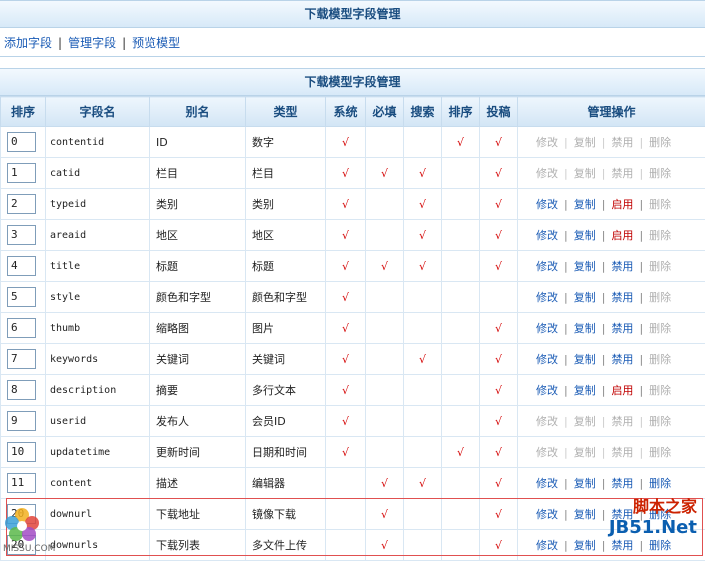 The image size is (705, 561). I want to click on sort-check-cell: √, so click(461, 142).